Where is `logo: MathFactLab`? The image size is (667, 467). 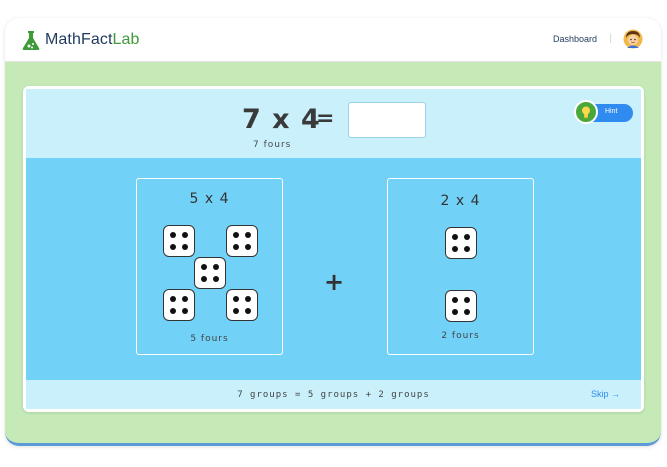 logo: MathFactLab is located at coordinates (80, 40).